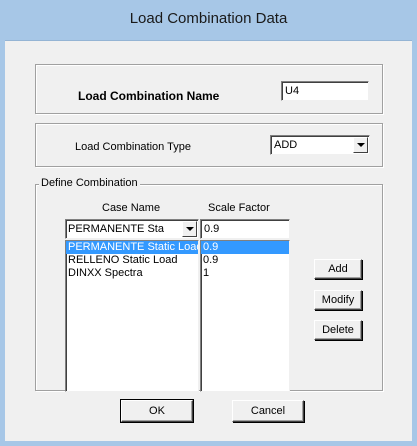 The height and width of the screenshot is (446, 417). I want to click on delete-button: Delete, so click(338, 330).